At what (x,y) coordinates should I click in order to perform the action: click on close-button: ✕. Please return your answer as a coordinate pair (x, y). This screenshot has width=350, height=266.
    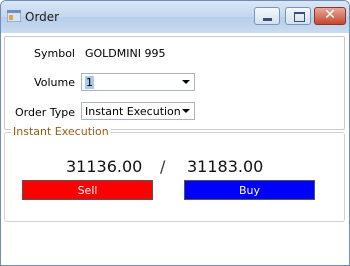
    Looking at the image, I should click on (330, 16).